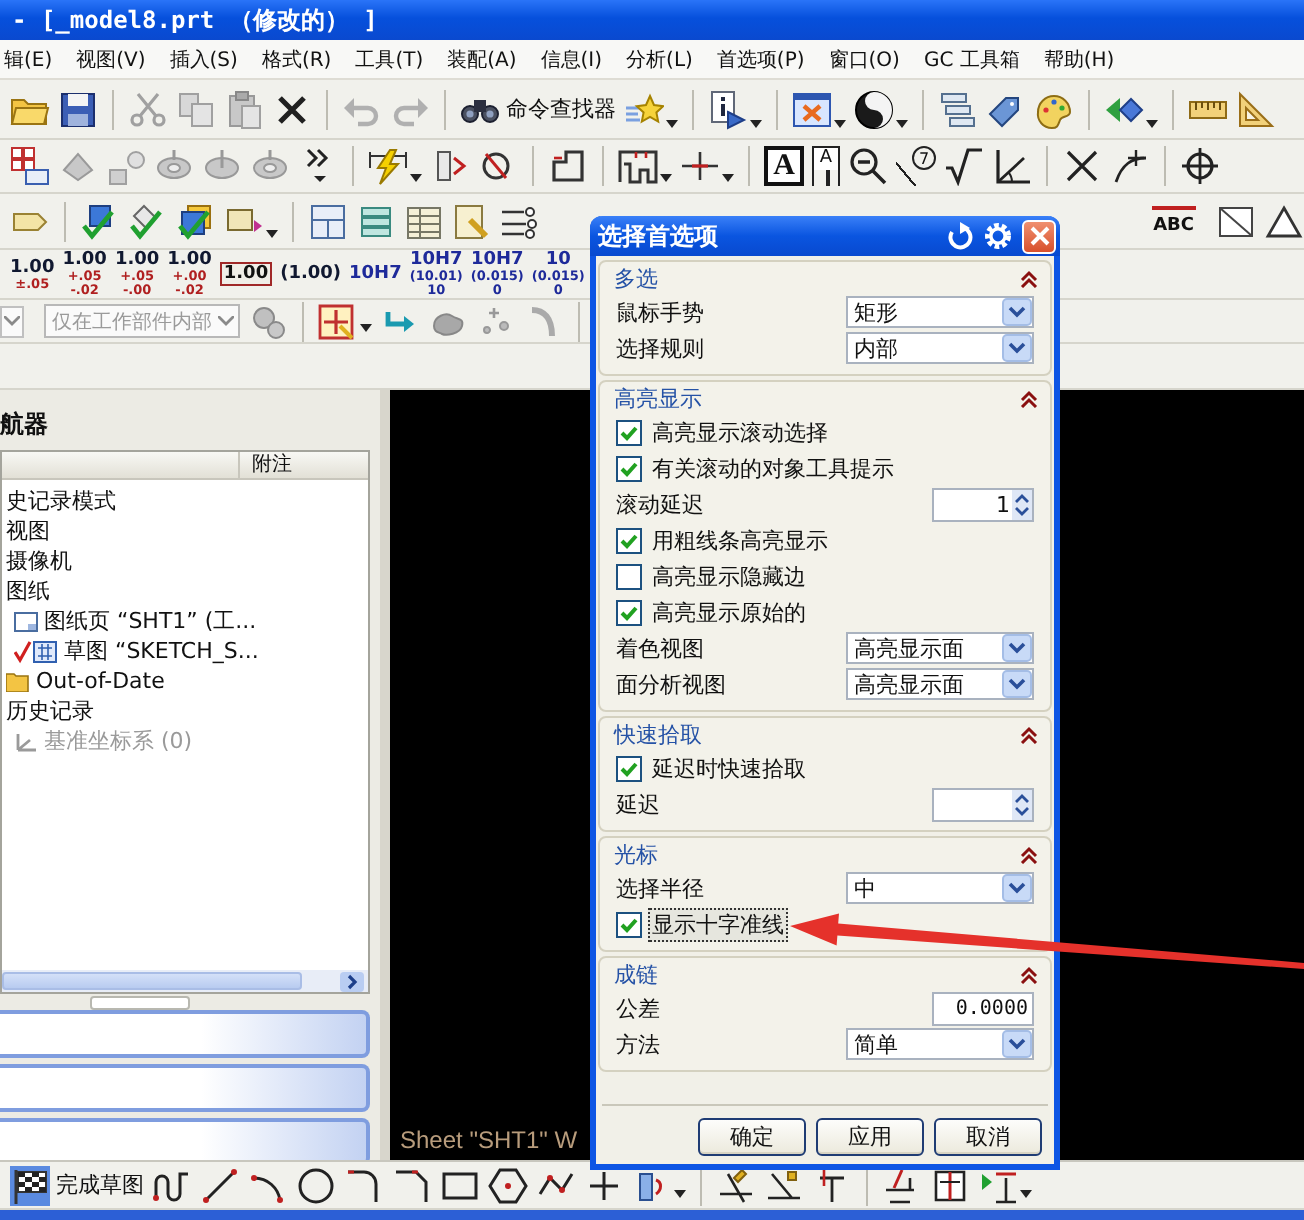 The image size is (1304, 1220). What do you see at coordinates (28, 531) in the screenshot?
I see `tree-item: 视图` at bounding box center [28, 531].